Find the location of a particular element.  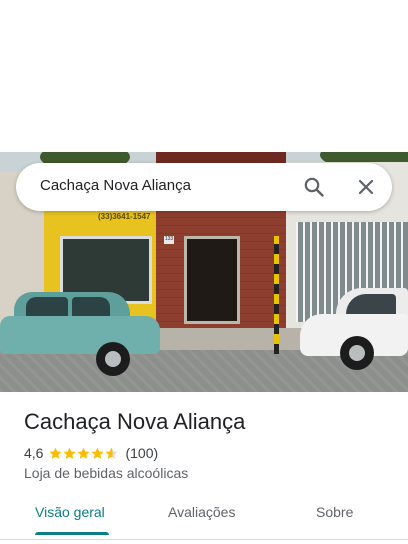

place-tabs: Visão geral Avaliações Sobre is located at coordinates (204, 516).